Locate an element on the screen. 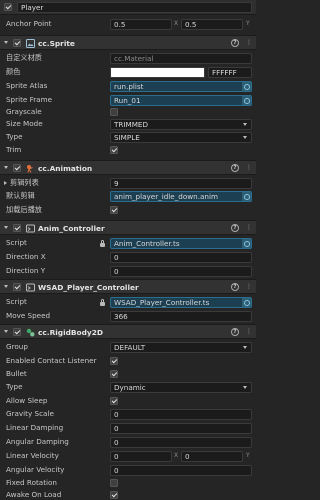 This screenshot has width=320, height=500. default-clip-field: anim_player_idle_down.anim is located at coordinates (181, 196).